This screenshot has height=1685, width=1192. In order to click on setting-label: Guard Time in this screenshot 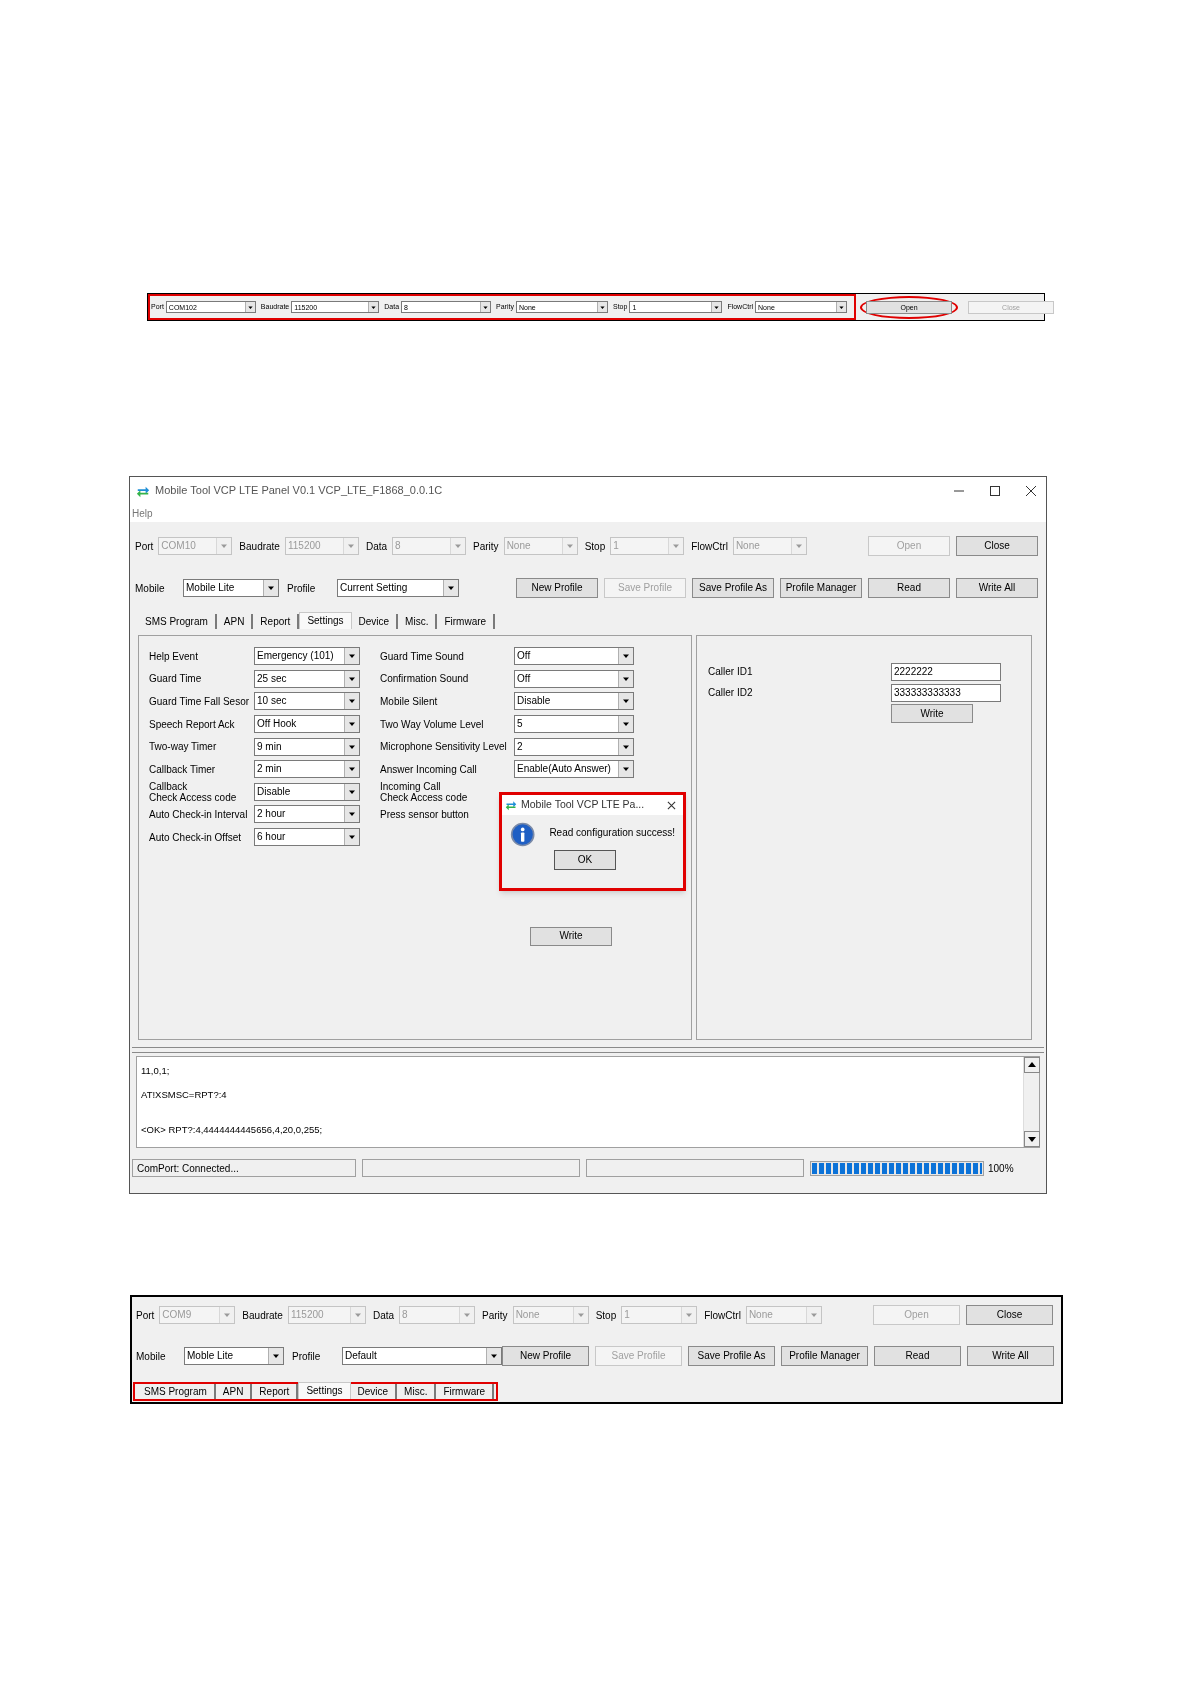, I will do `click(176, 679)`.